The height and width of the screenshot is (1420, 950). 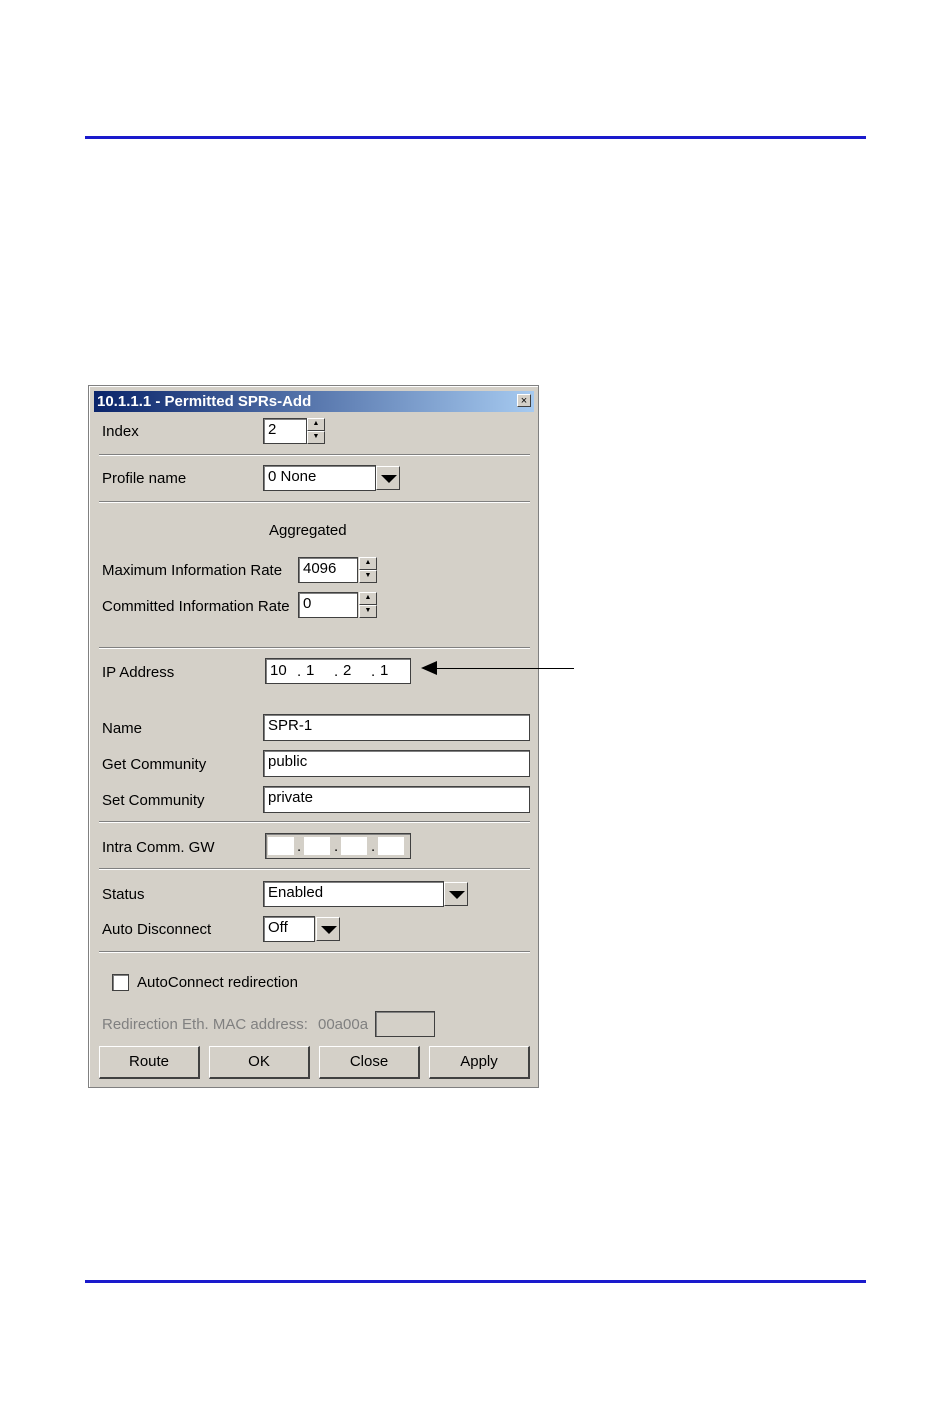 What do you see at coordinates (285, 431) in the screenshot?
I see `index-field: 2` at bounding box center [285, 431].